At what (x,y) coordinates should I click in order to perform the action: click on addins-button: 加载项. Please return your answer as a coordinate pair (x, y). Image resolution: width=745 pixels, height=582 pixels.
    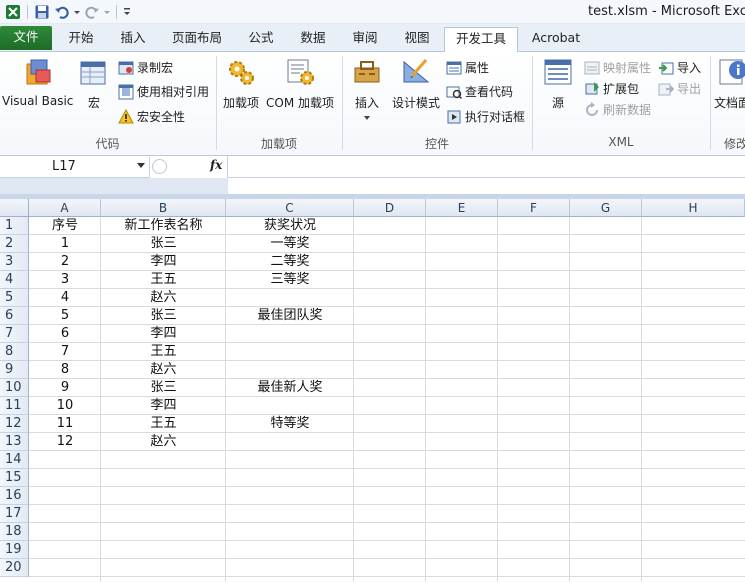
    Looking at the image, I should click on (241, 83).